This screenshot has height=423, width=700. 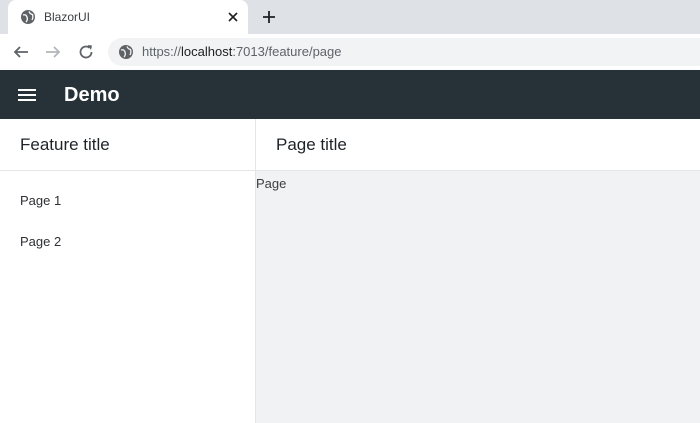 What do you see at coordinates (86, 52) in the screenshot?
I see `reload-icon` at bounding box center [86, 52].